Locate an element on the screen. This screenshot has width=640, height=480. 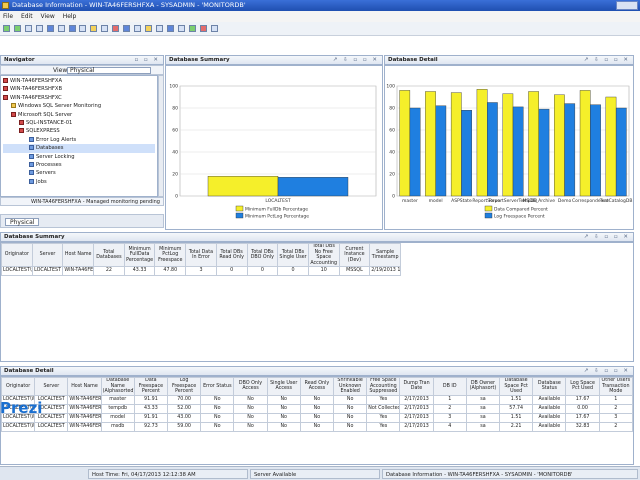
column-header: Sample Timestamp is located at coordinates (385, 255).